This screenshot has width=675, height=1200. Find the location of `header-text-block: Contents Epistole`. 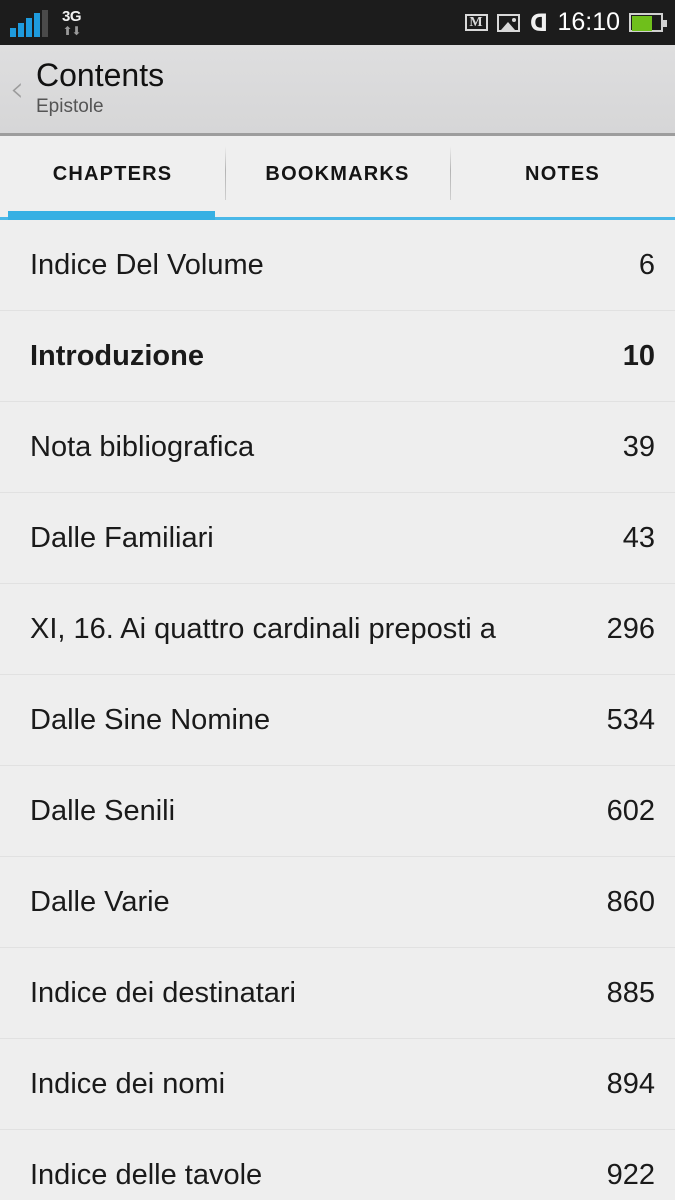

header-text-block: Contents Epistole is located at coordinates (99, 87).